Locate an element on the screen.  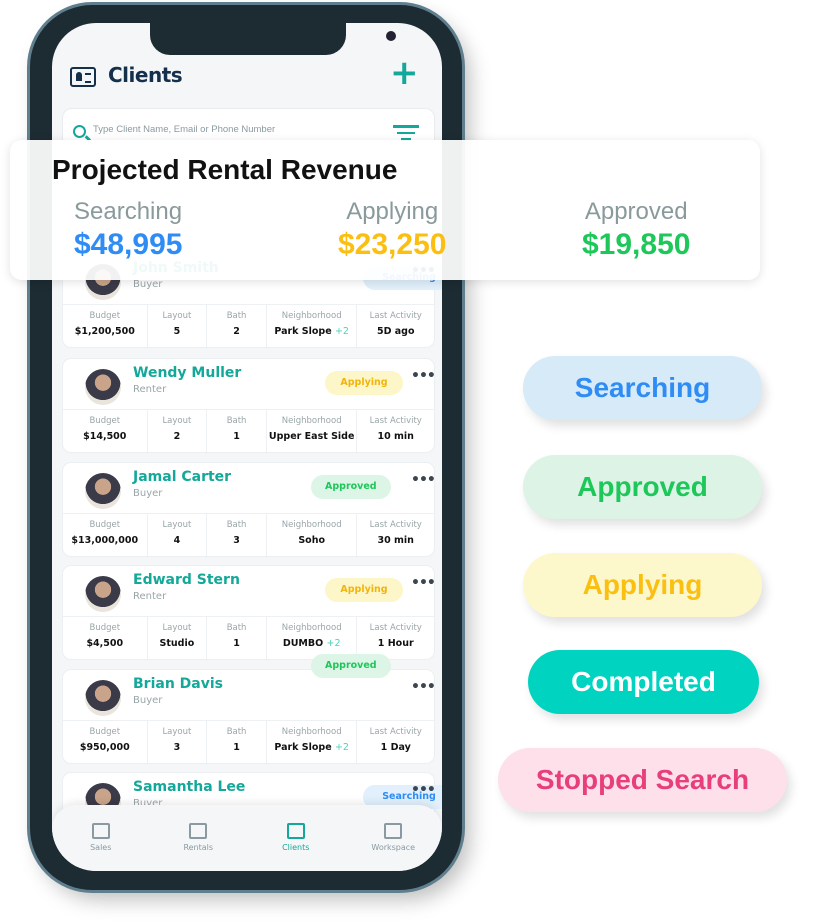
filter-icon is located at coordinates (406, 133).